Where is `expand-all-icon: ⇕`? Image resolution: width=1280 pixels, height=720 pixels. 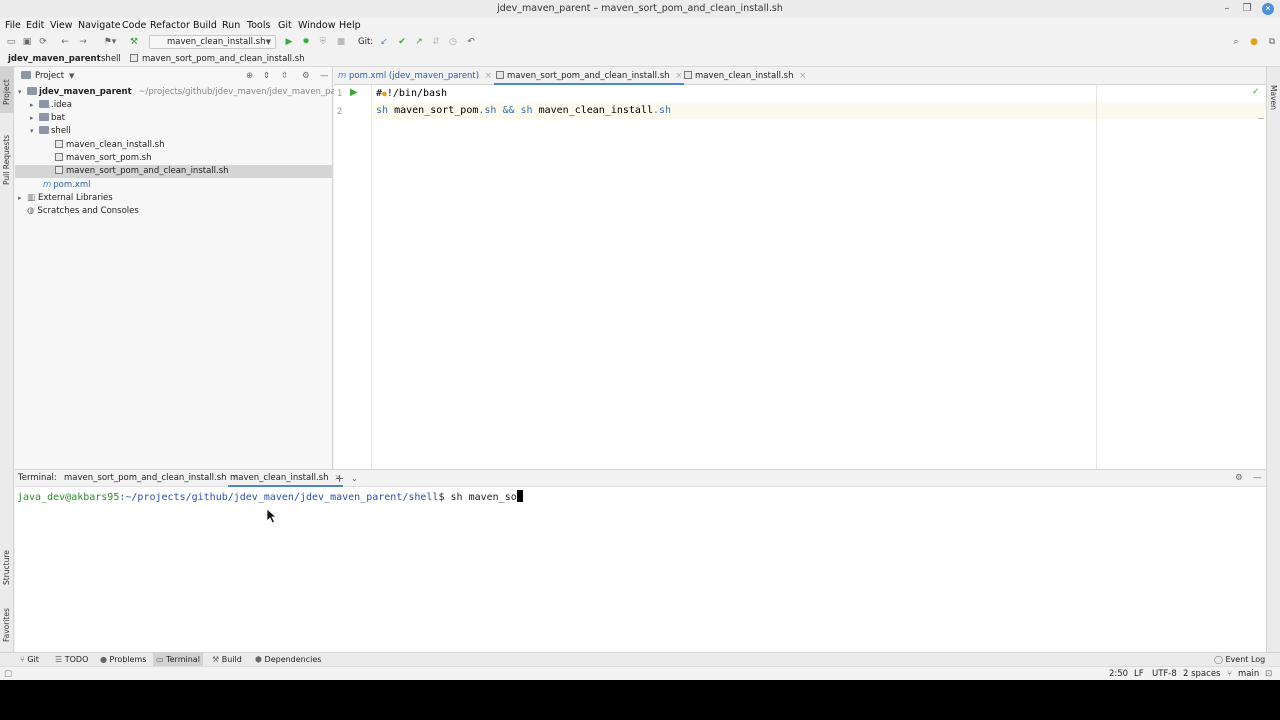
expand-all-icon: ⇕ is located at coordinates (266, 76).